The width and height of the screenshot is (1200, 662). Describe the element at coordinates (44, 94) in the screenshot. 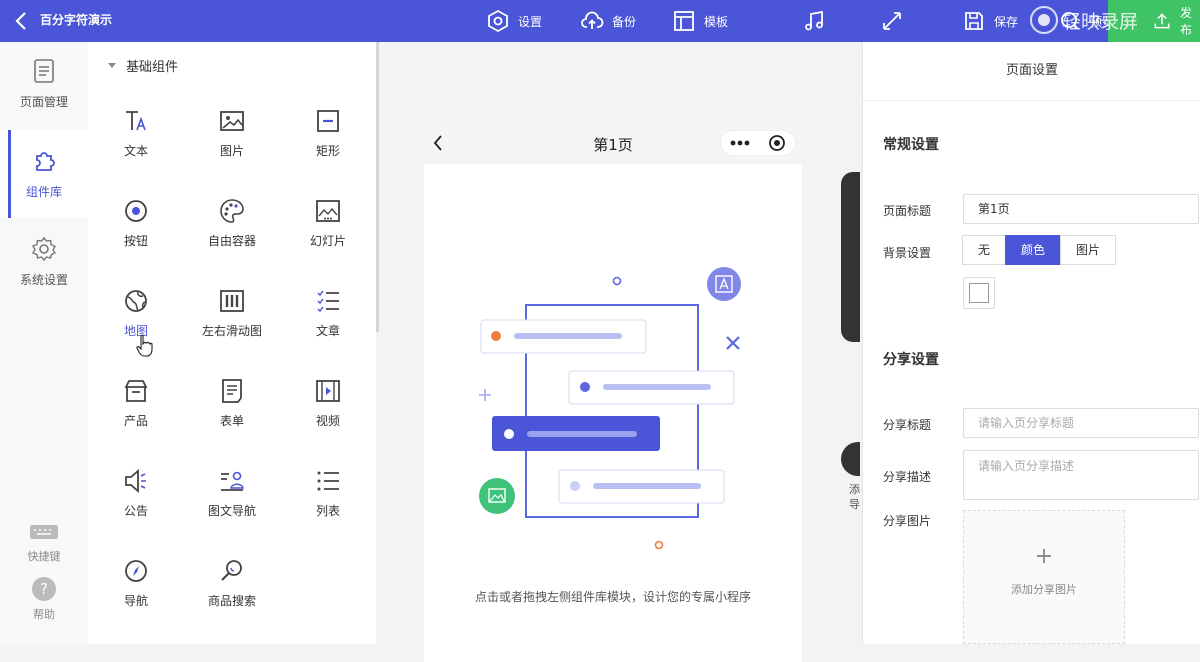

I see `nav-page-manage: 页面管理` at that location.